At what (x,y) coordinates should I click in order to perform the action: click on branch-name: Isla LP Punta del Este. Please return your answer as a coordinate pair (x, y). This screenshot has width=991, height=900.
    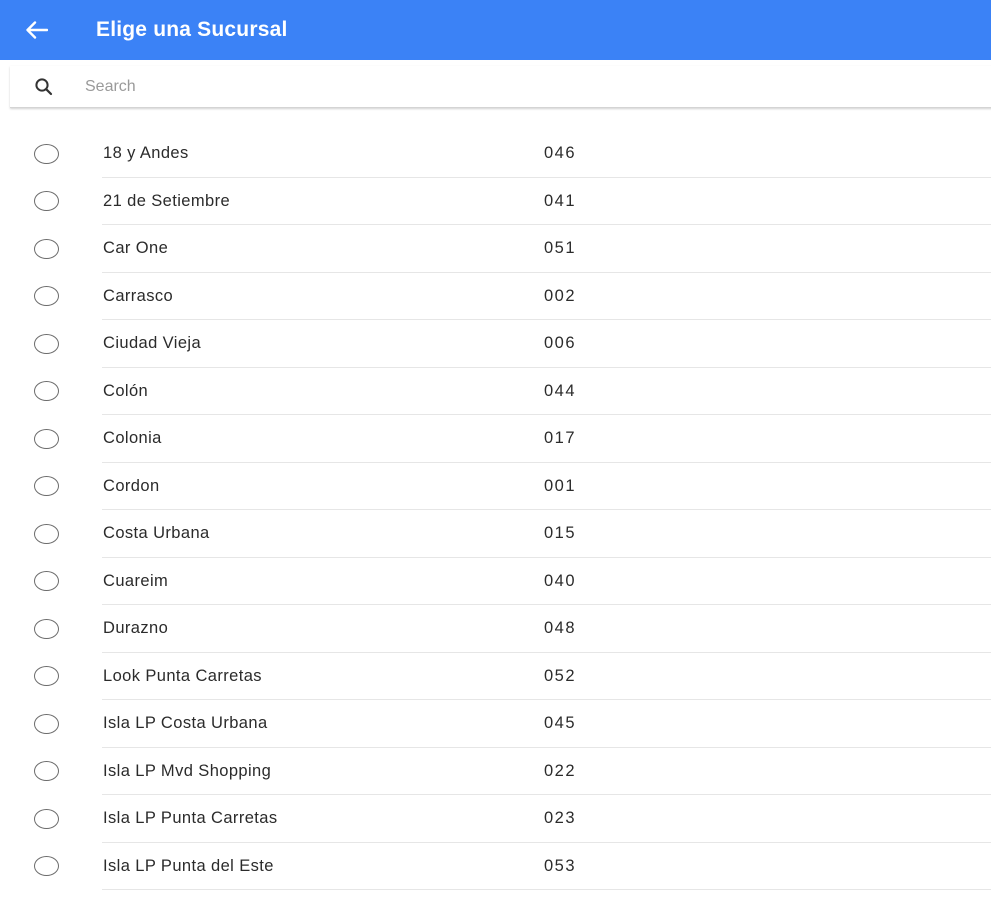
    Looking at the image, I should click on (188, 865).